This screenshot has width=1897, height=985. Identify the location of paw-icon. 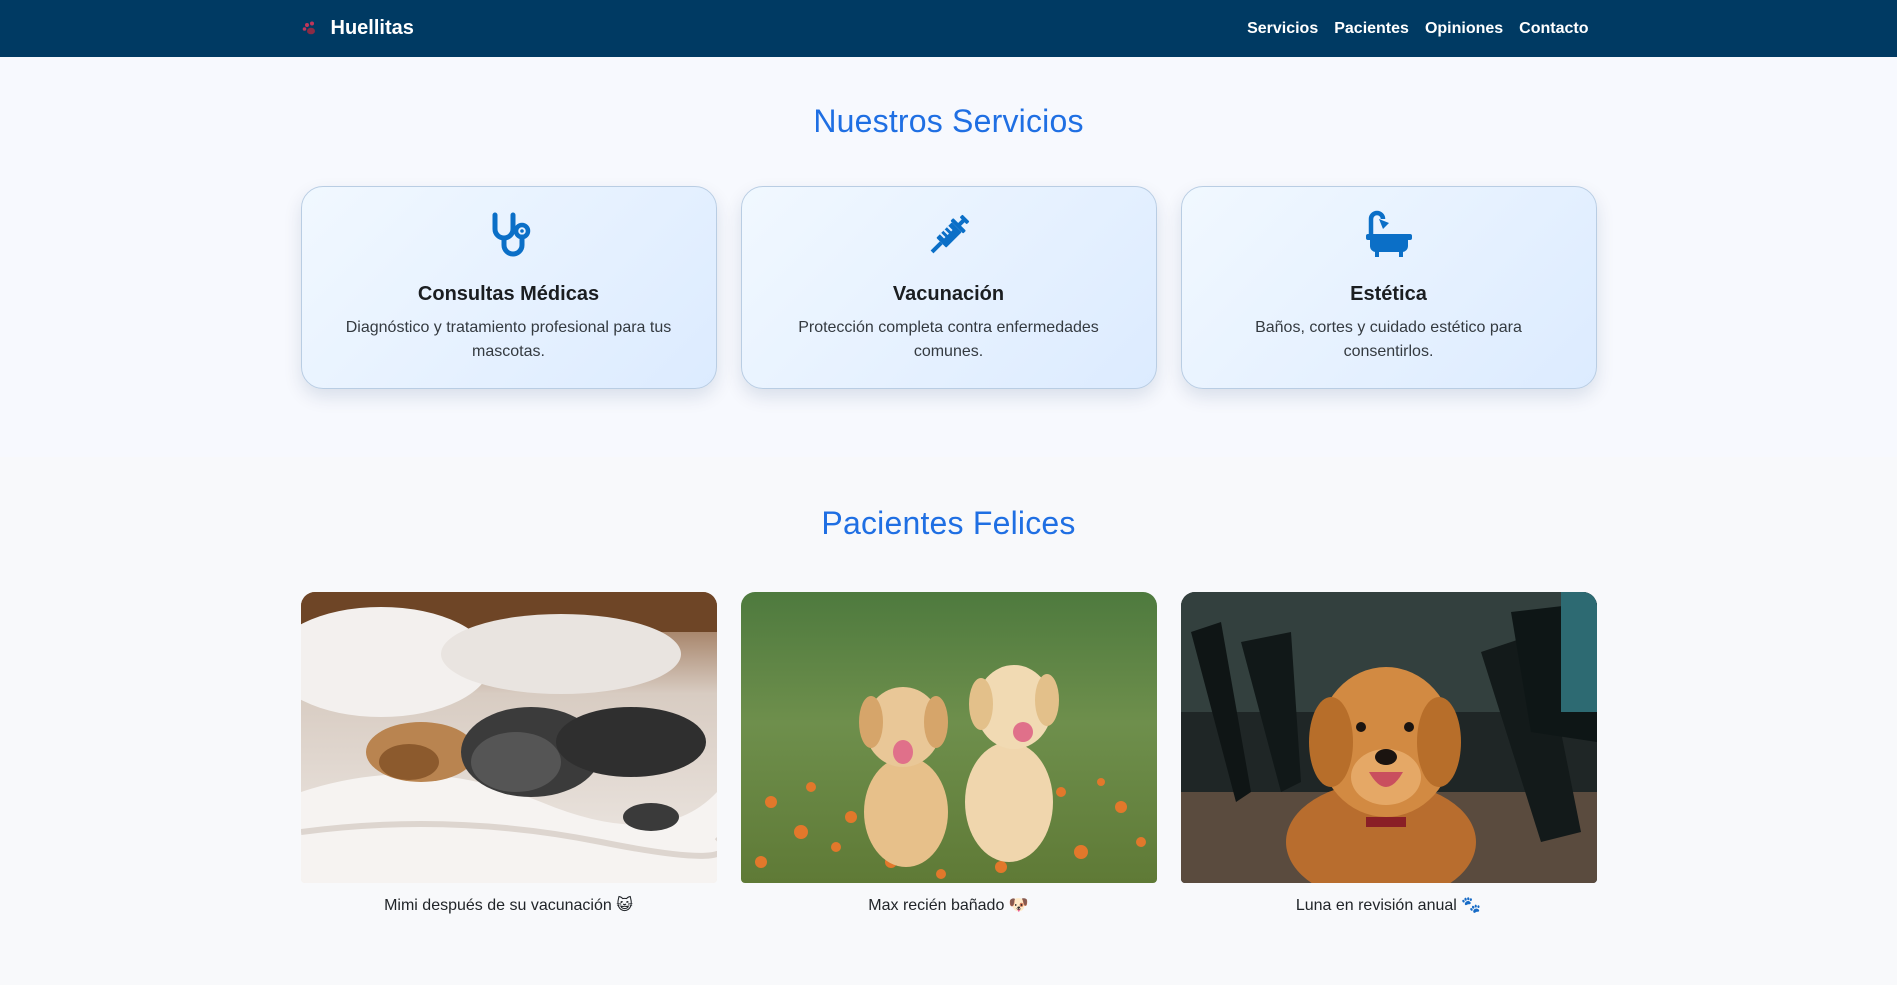
(311, 29).